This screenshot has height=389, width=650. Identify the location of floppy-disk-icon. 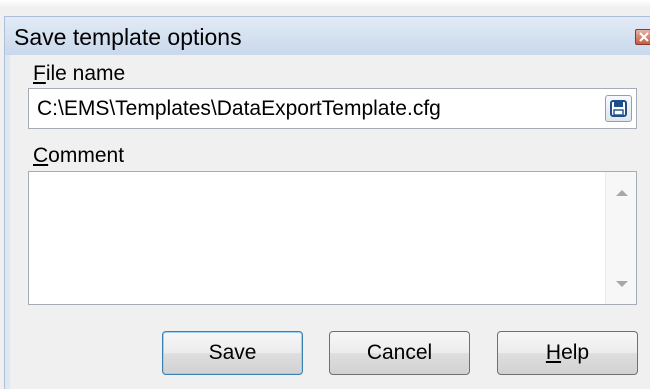
(618, 108).